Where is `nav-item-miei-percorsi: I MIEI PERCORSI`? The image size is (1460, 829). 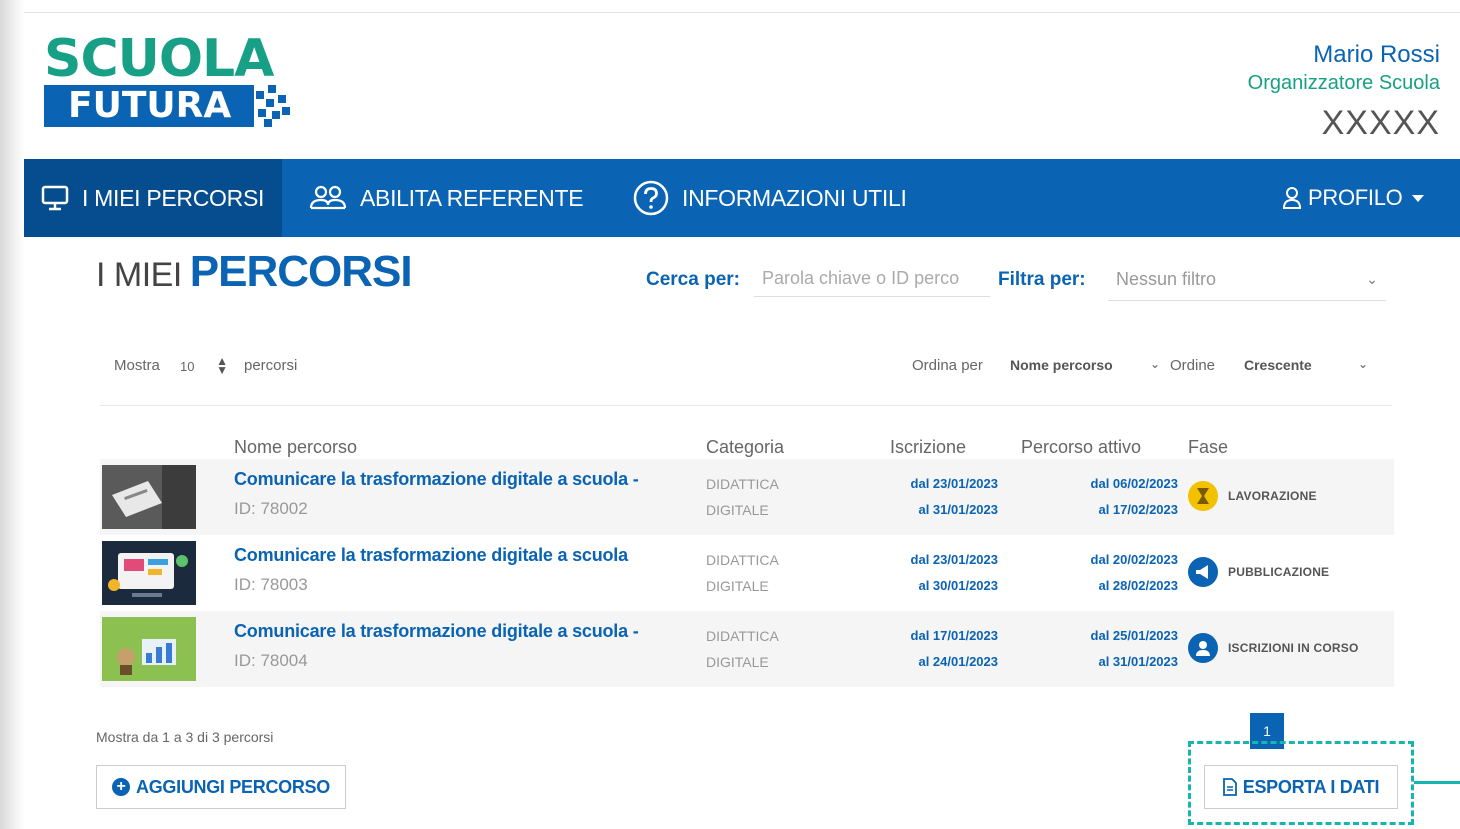
nav-item-miei-percorsi: I MIEI PERCORSI is located at coordinates (153, 198).